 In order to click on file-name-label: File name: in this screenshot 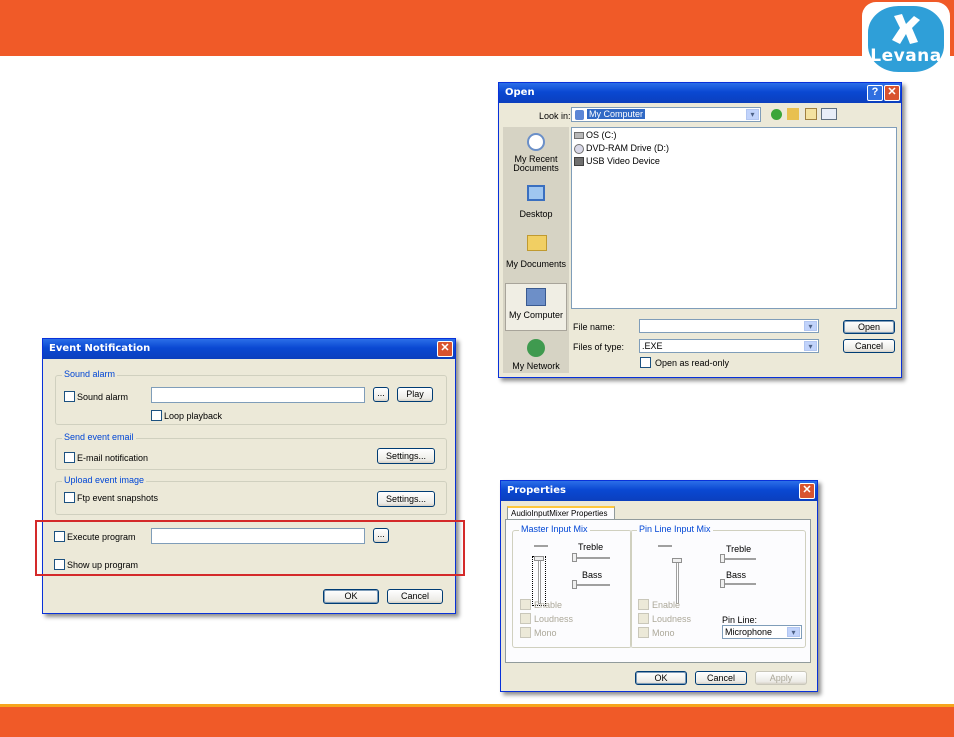, I will do `click(594, 327)`.